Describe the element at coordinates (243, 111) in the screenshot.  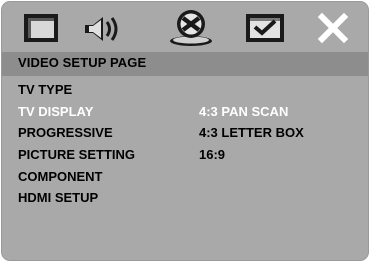
I see `option-4-3-pan-scan: 4:3 PAN SCAN` at that location.